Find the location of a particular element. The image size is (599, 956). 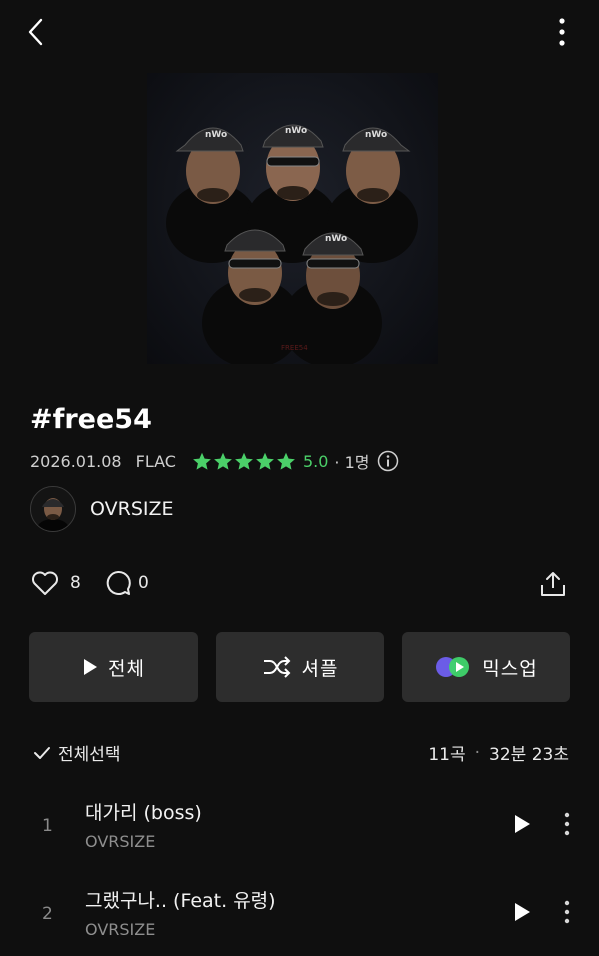

track-title: 그랬구나.. (Feat. 유령) is located at coordinates (180, 901).